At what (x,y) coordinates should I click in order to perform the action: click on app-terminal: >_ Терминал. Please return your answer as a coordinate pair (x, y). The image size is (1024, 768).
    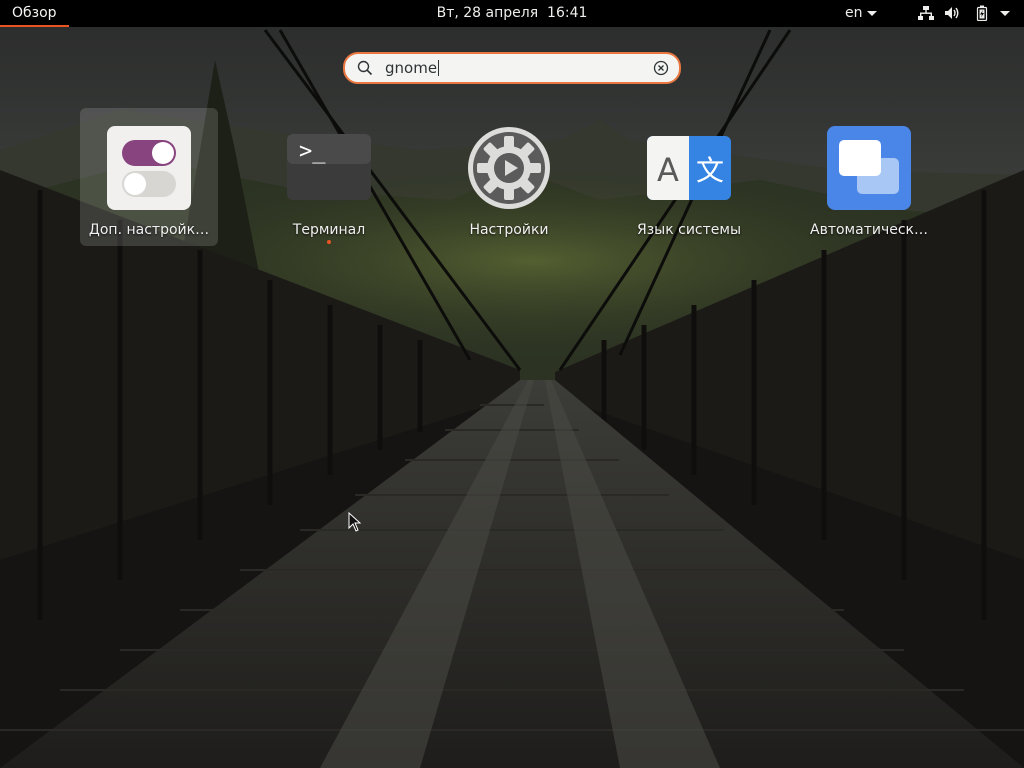
    Looking at the image, I should click on (329, 177).